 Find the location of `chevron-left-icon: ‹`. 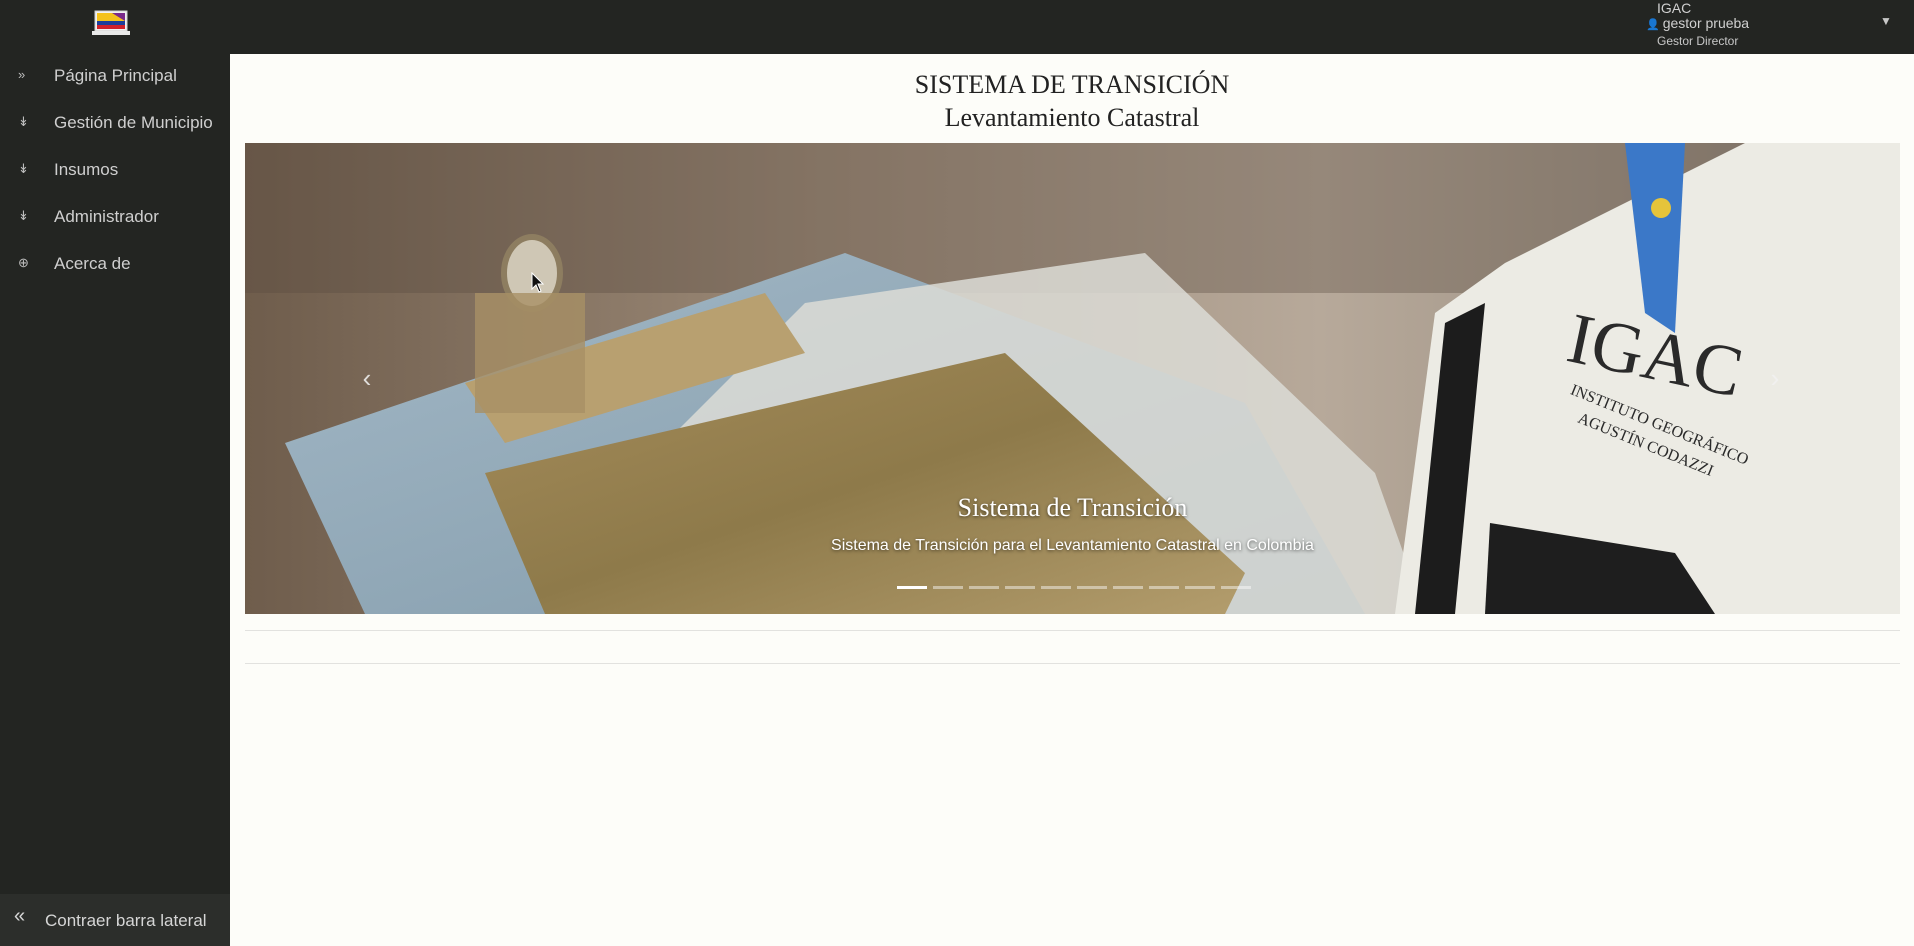

chevron-left-icon: ‹ is located at coordinates (367, 378).